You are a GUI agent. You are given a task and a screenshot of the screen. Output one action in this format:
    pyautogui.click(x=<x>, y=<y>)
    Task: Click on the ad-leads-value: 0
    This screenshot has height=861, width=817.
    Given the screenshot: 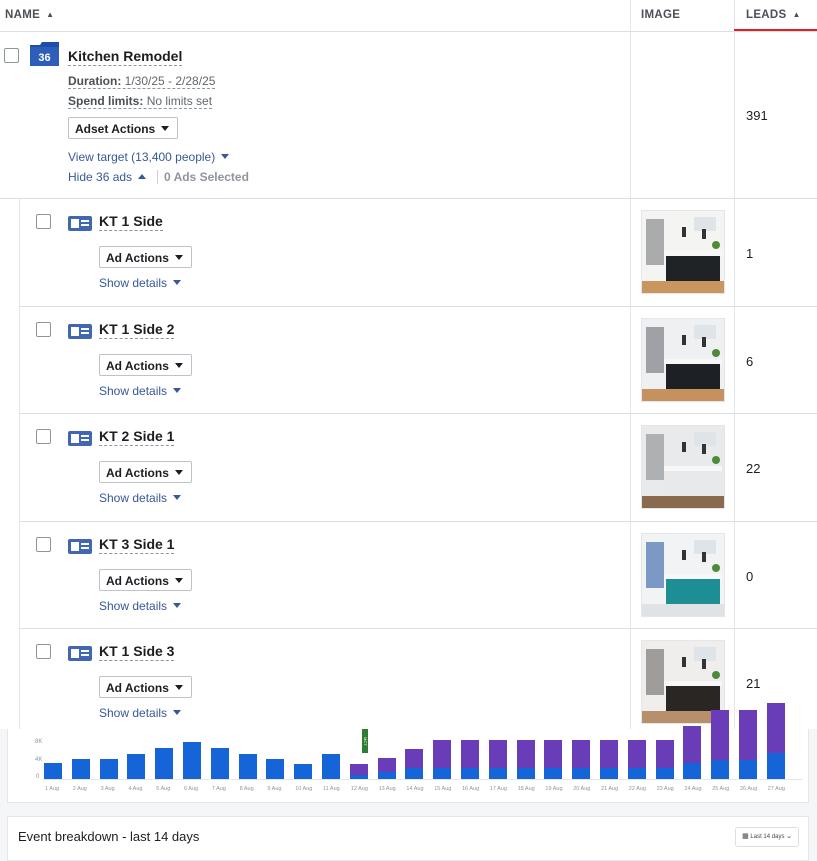 What is the action you would take?
    pyautogui.click(x=750, y=576)
    